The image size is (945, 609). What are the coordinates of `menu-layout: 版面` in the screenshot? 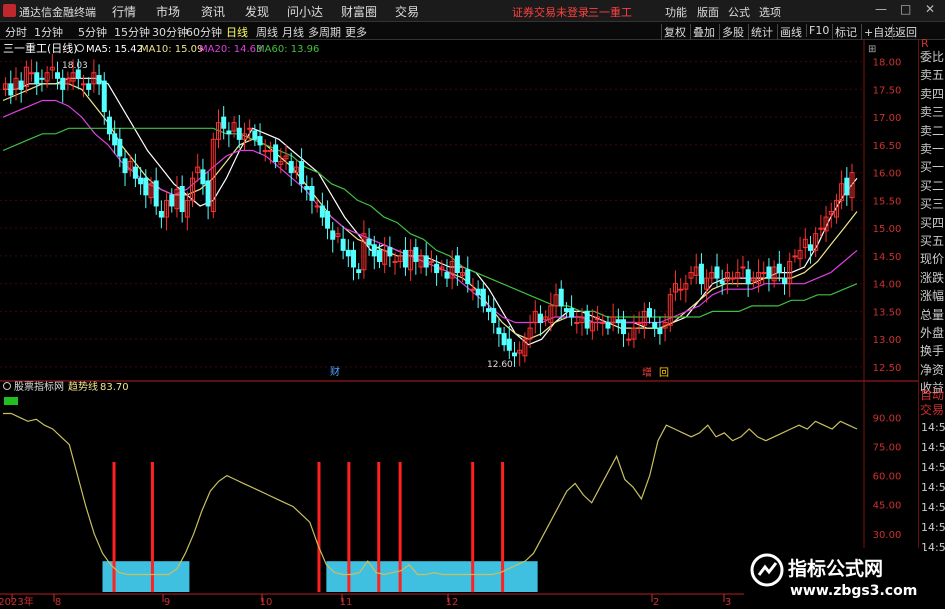 It's located at (708, 12).